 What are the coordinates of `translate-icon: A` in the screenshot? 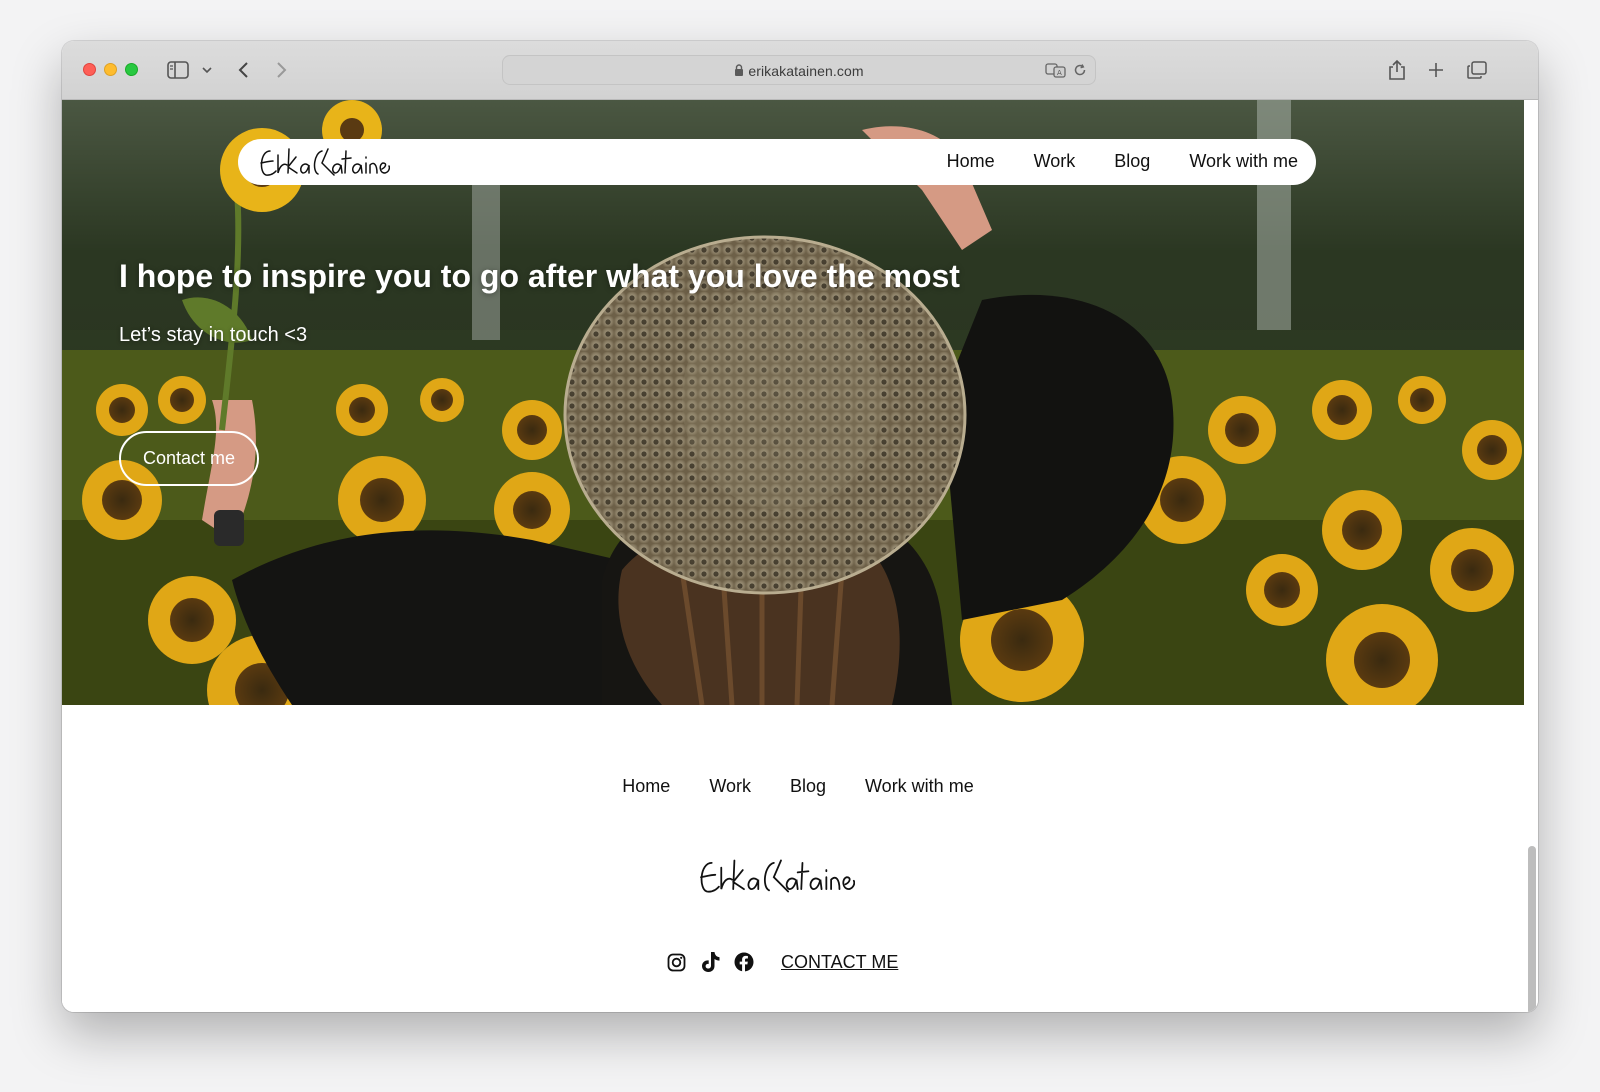 It's located at (1056, 72).